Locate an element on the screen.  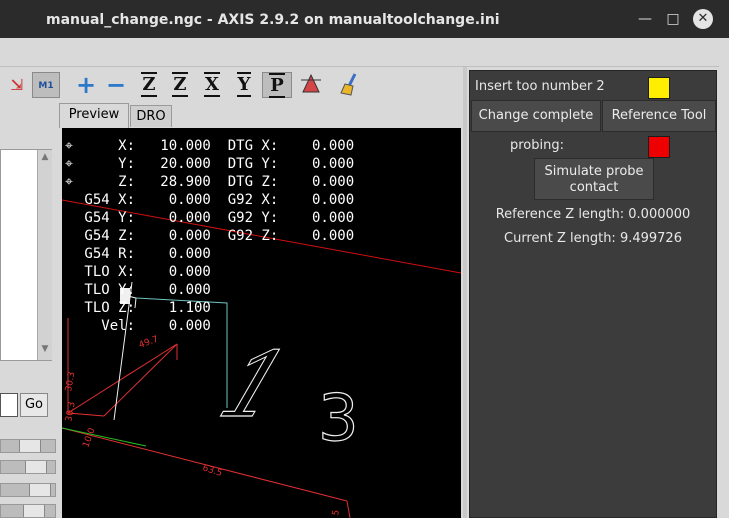
probing-indicator is located at coordinates (659, 147).